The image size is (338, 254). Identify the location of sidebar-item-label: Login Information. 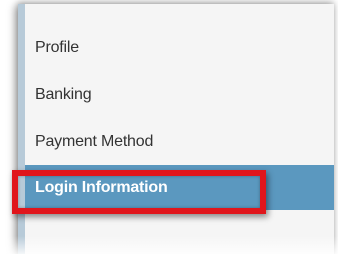
(101, 187).